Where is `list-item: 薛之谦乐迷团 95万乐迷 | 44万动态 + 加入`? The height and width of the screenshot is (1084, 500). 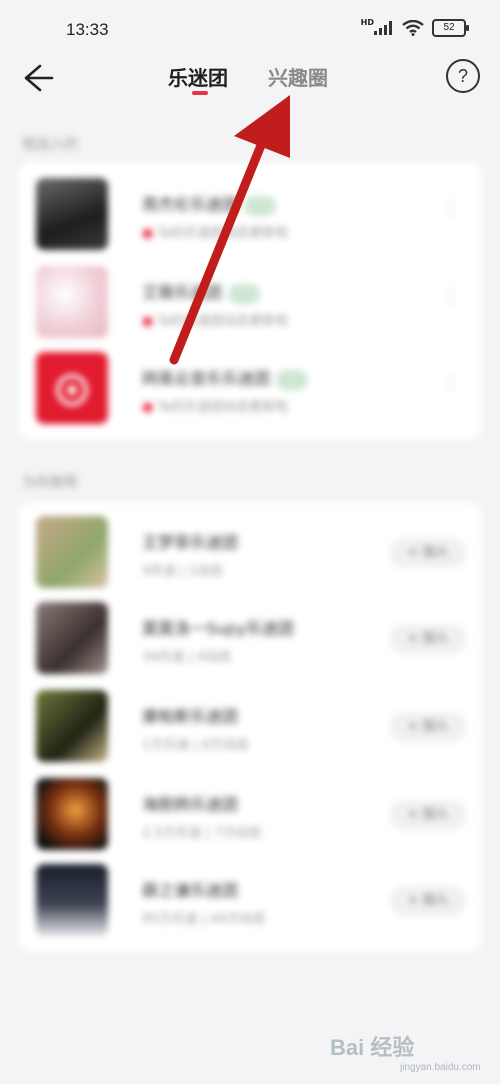 list-item: 薛之谦乐迷团 95万乐迷 | 44万动态 + 加入 is located at coordinates (251, 904).